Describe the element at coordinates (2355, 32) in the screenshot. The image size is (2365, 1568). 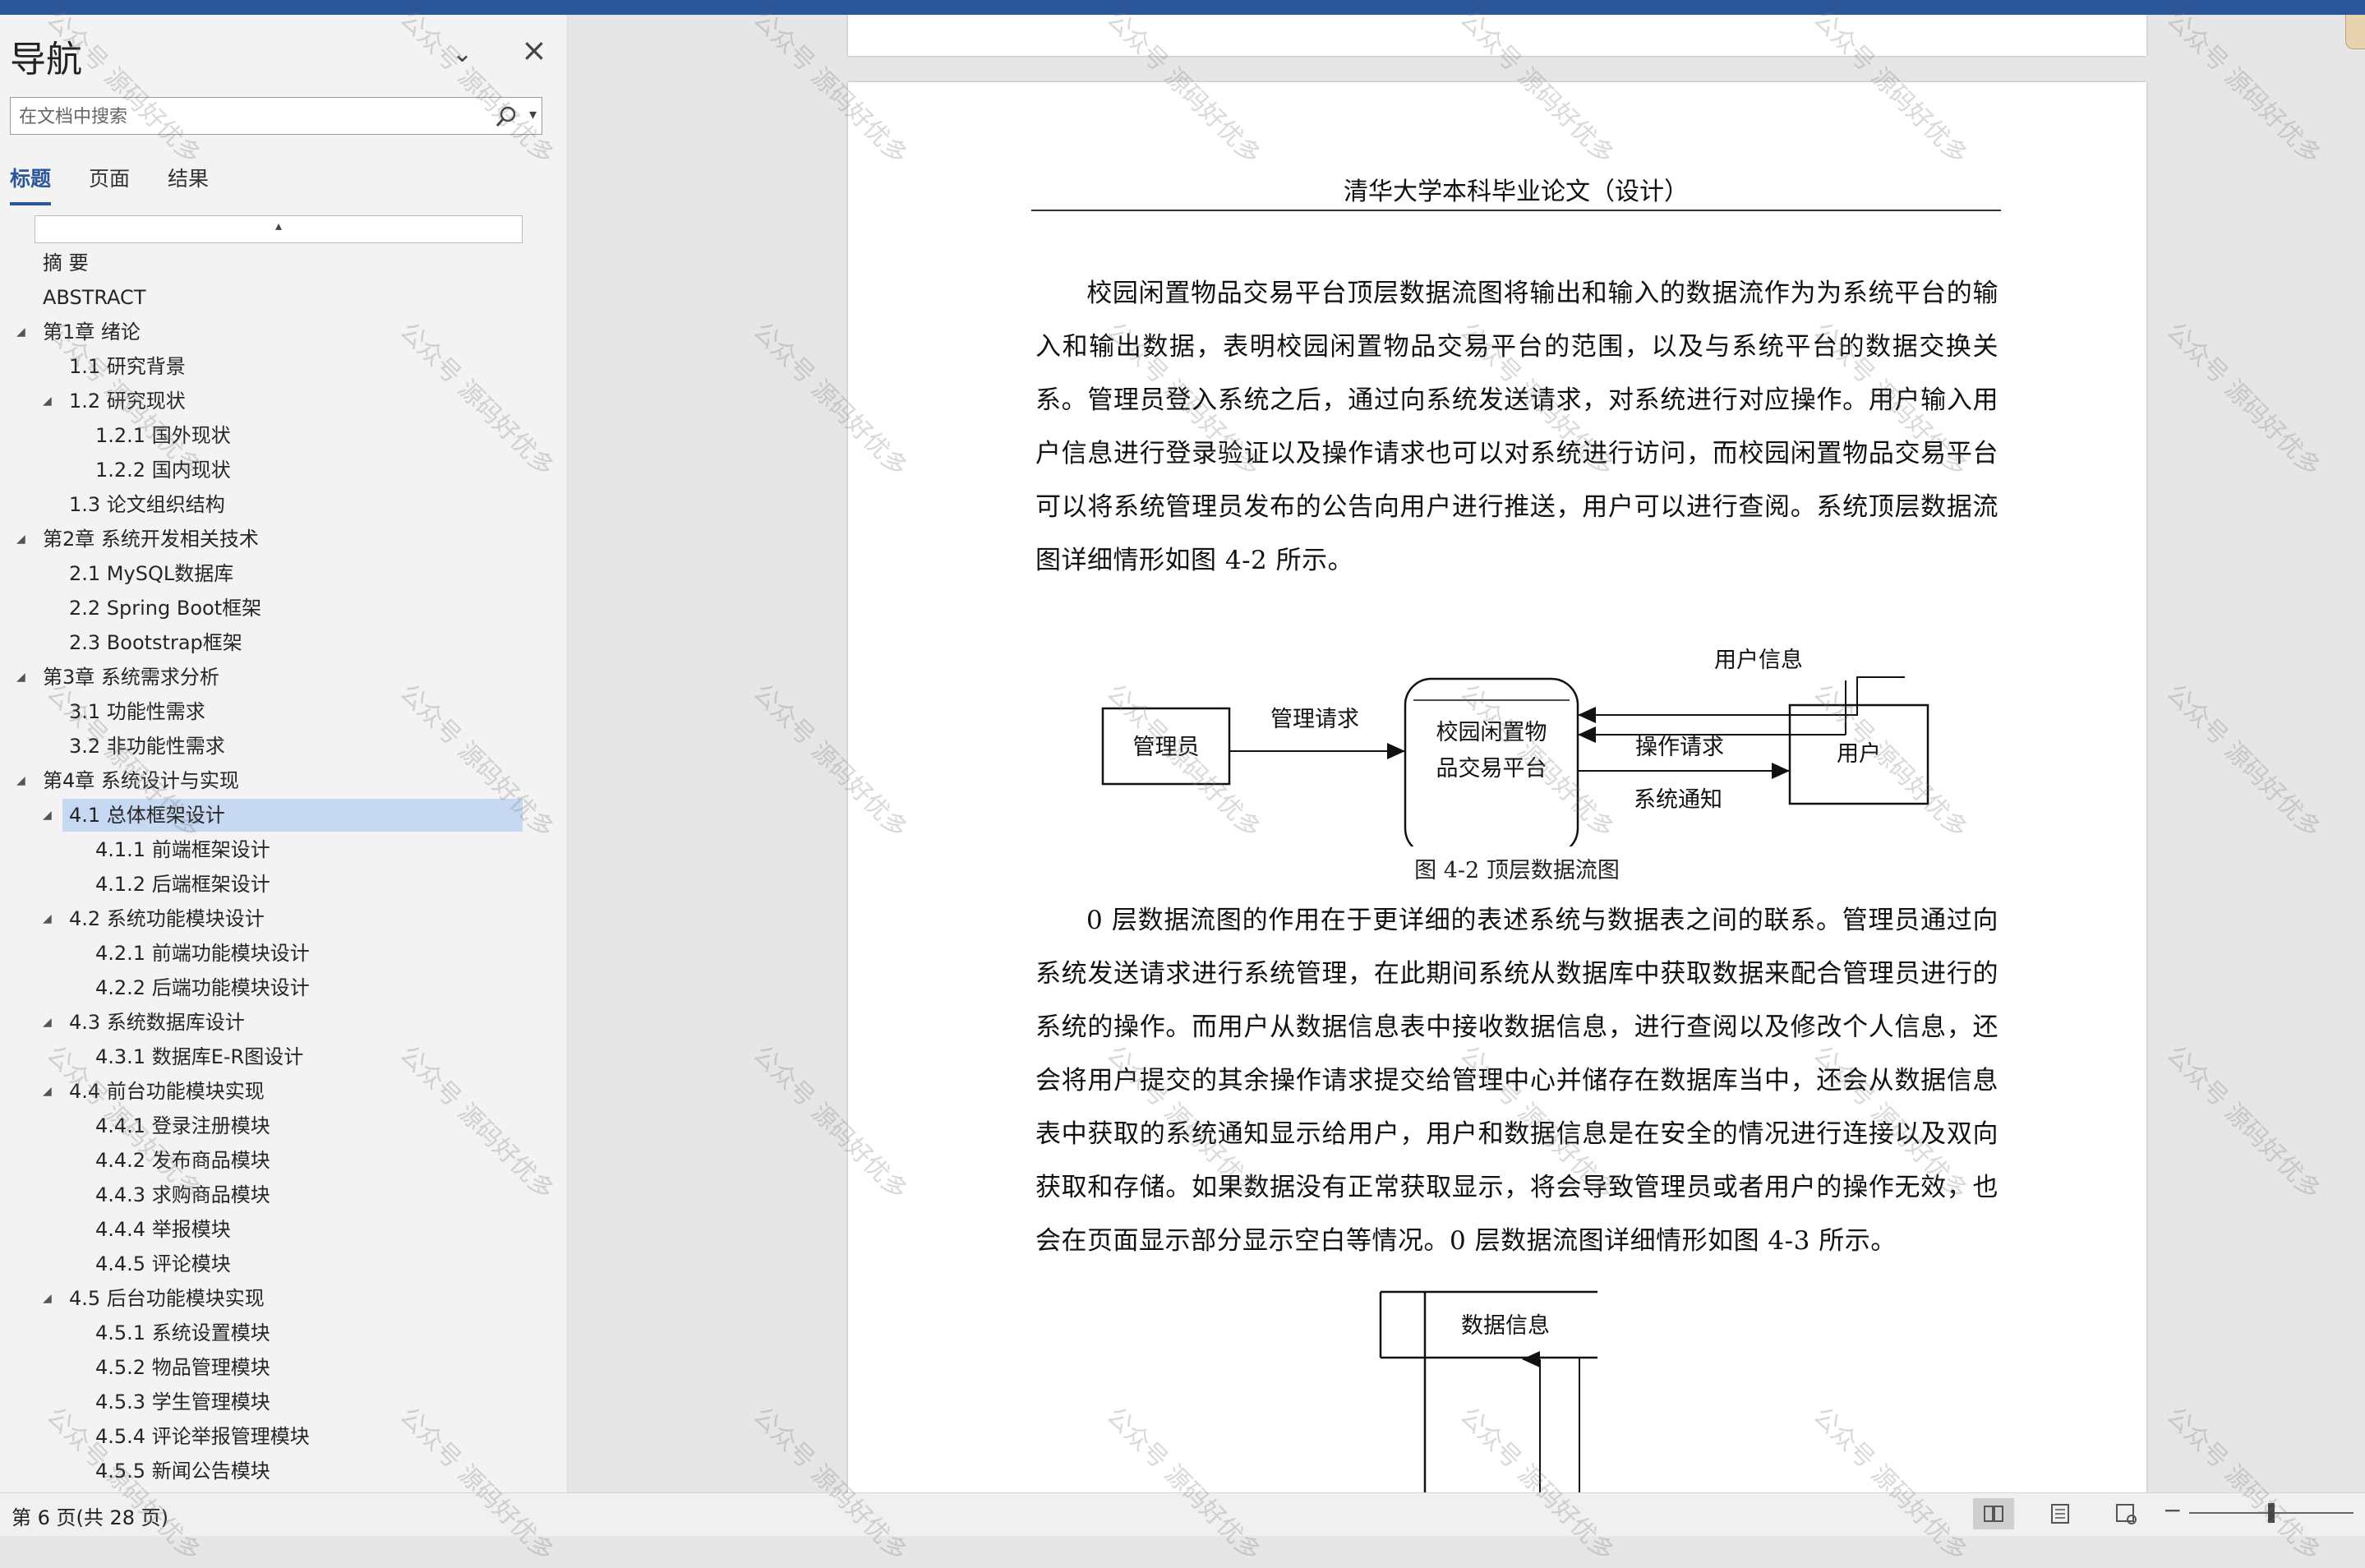
I see `ime-indicator: 中` at that location.